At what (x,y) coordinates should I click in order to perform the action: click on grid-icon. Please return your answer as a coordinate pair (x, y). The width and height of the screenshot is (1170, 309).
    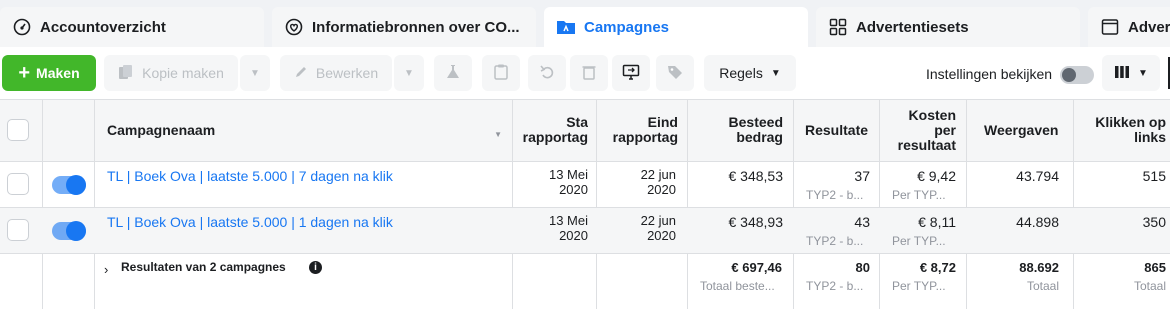
    Looking at the image, I should click on (838, 27).